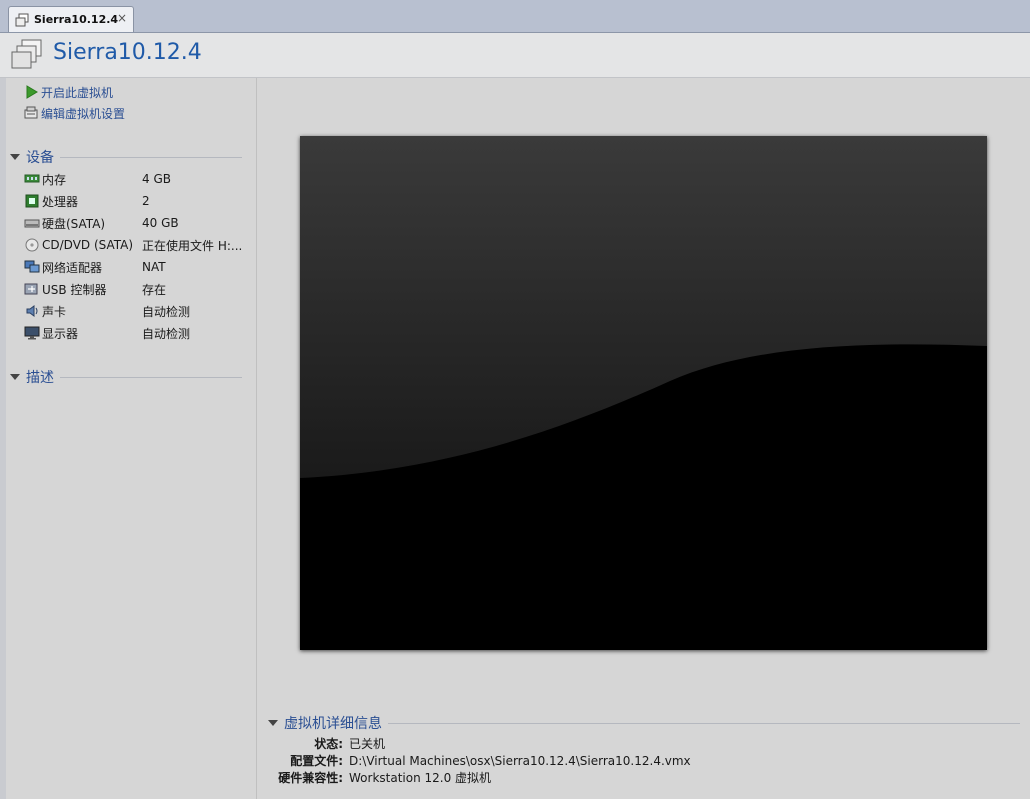  What do you see at coordinates (74, 289) in the screenshot?
I see `device-name: USB 控制器` at bounding box center [74, 289].